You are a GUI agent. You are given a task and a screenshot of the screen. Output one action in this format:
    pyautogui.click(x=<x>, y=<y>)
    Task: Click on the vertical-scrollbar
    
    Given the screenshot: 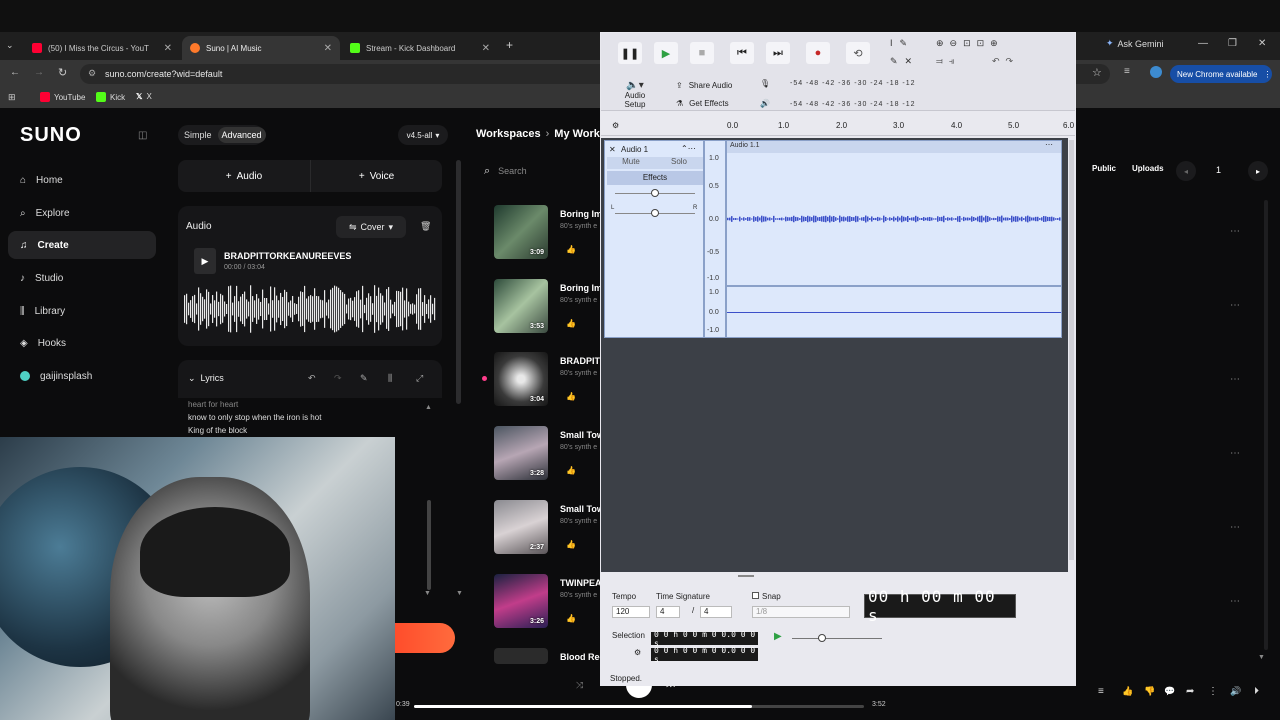 What is the action you would take?
    pyautogui.click(x=1071, y=350)
    